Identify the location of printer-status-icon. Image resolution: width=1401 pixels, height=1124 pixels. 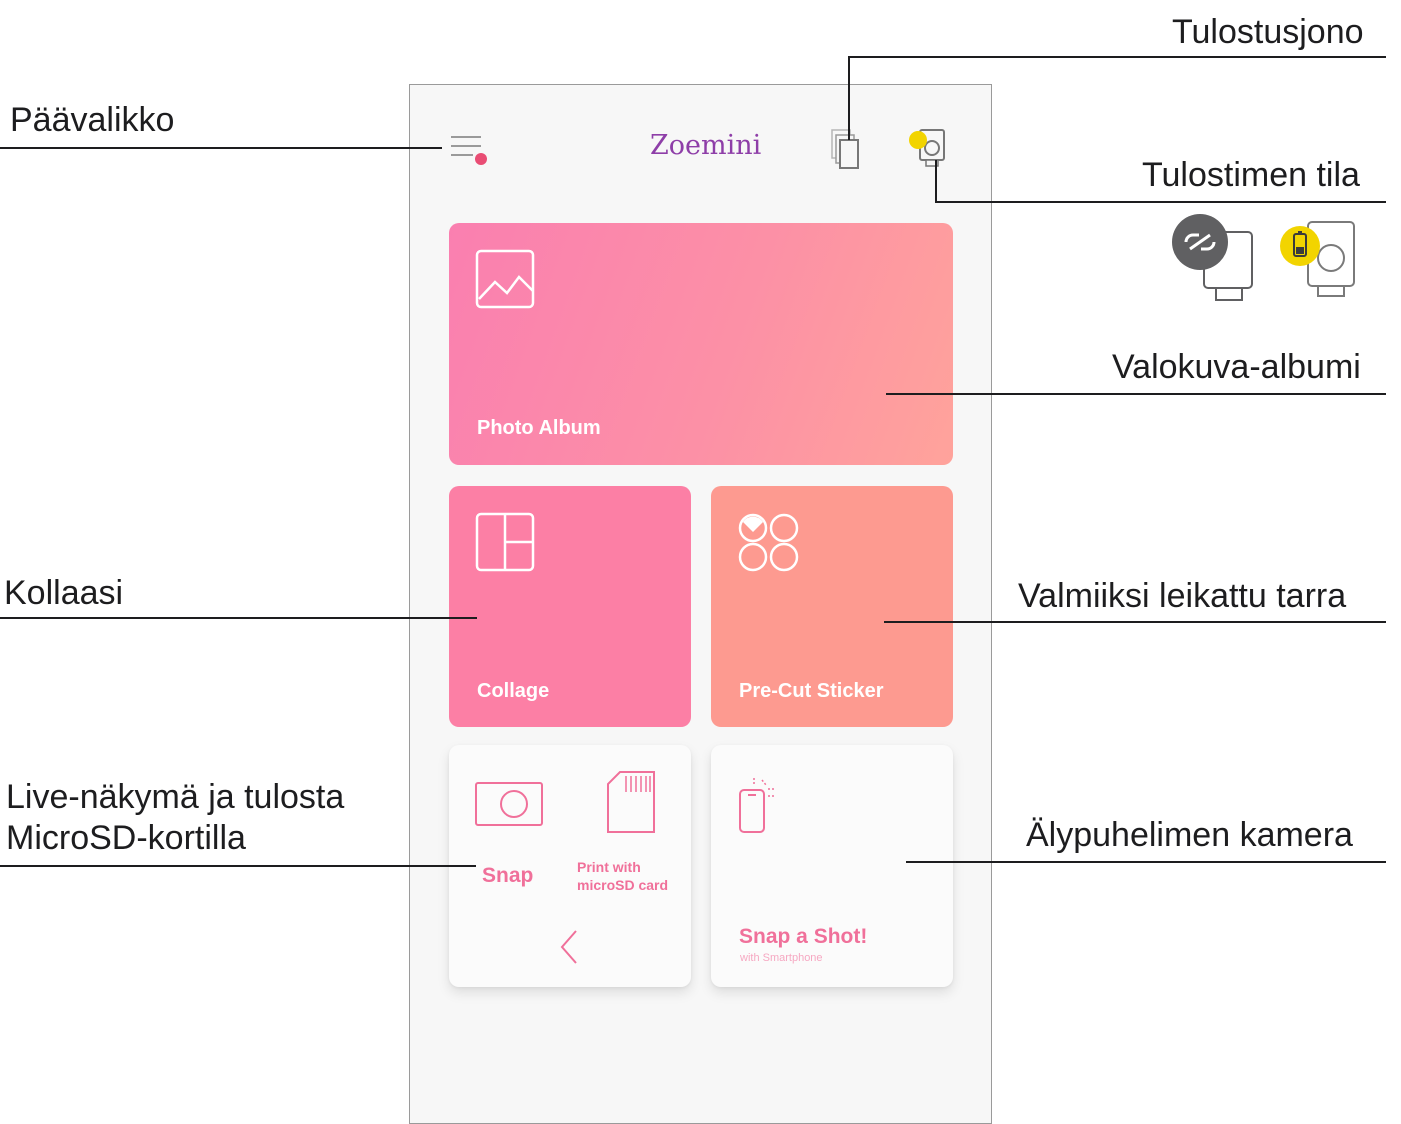
(929, 150).